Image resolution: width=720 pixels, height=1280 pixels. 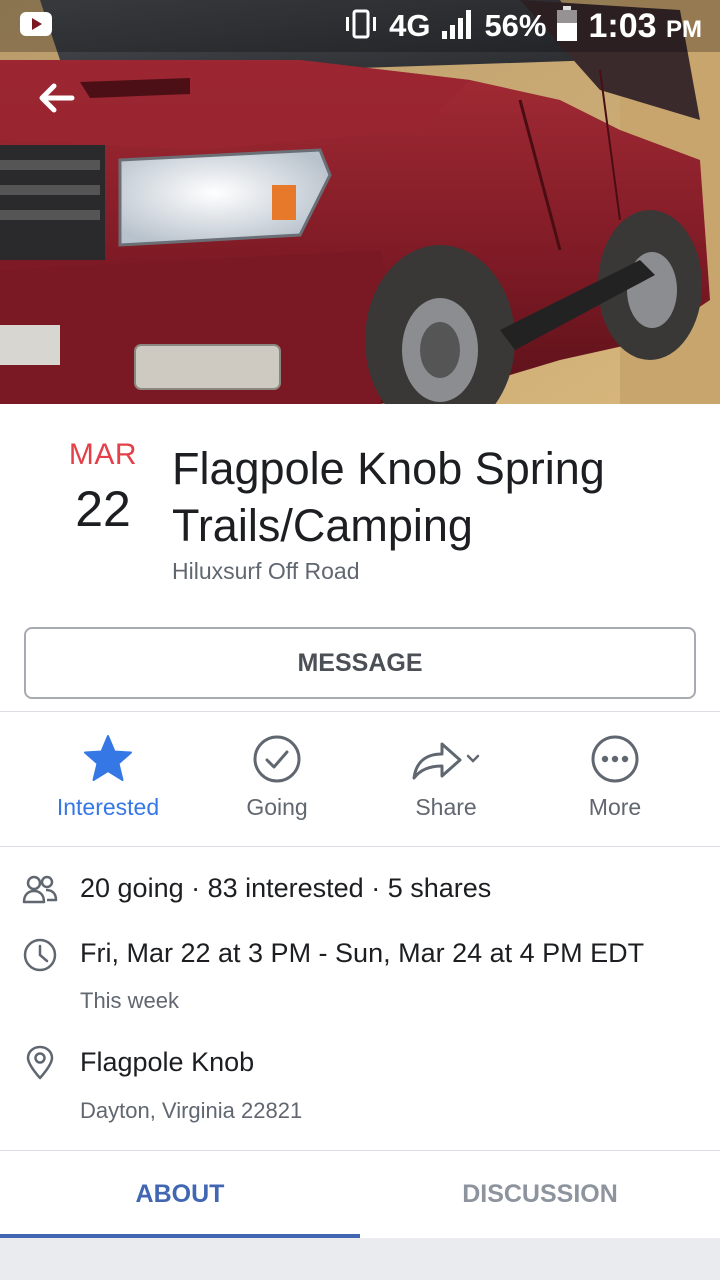 What do you see at coordinates (540, 1194) in the screenshot?
I see `tab-discussion: DISCUSSION` at bounding box center [540, 1194].